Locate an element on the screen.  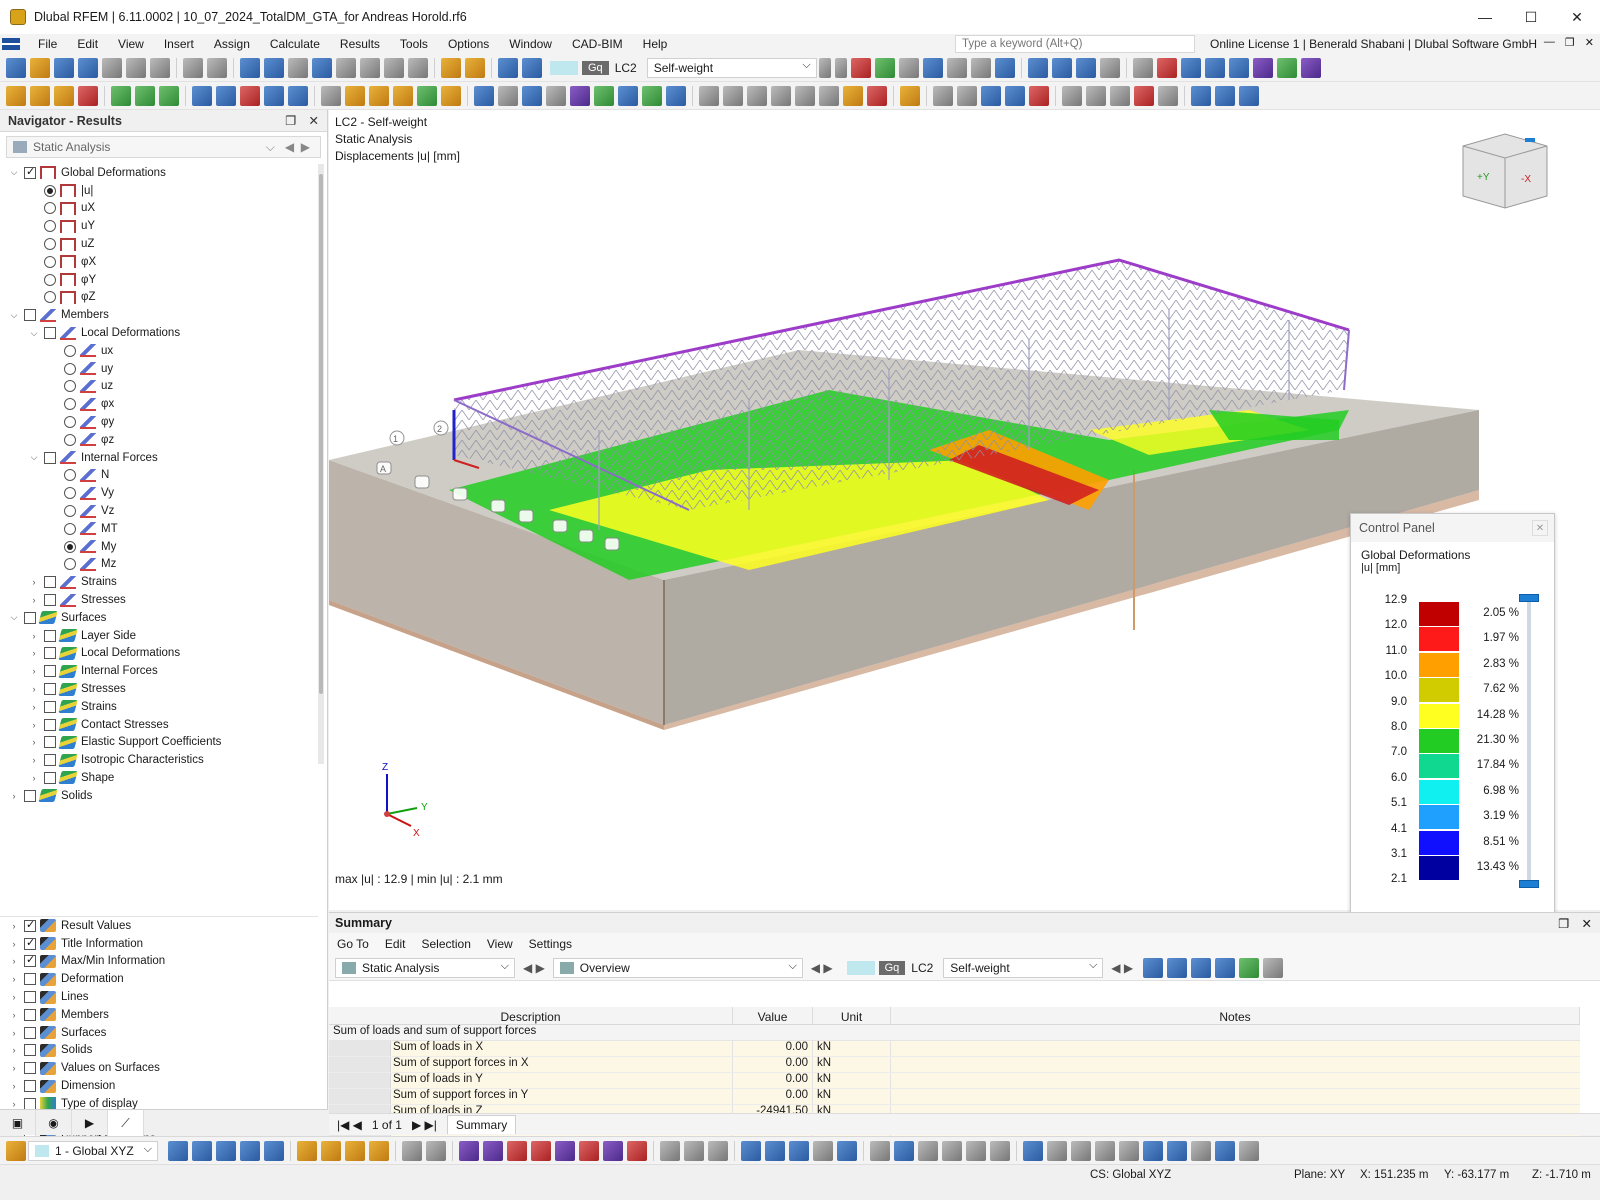
table-row: Sum of loads in X 0.00 kN is located at coordinates (954, 1049).